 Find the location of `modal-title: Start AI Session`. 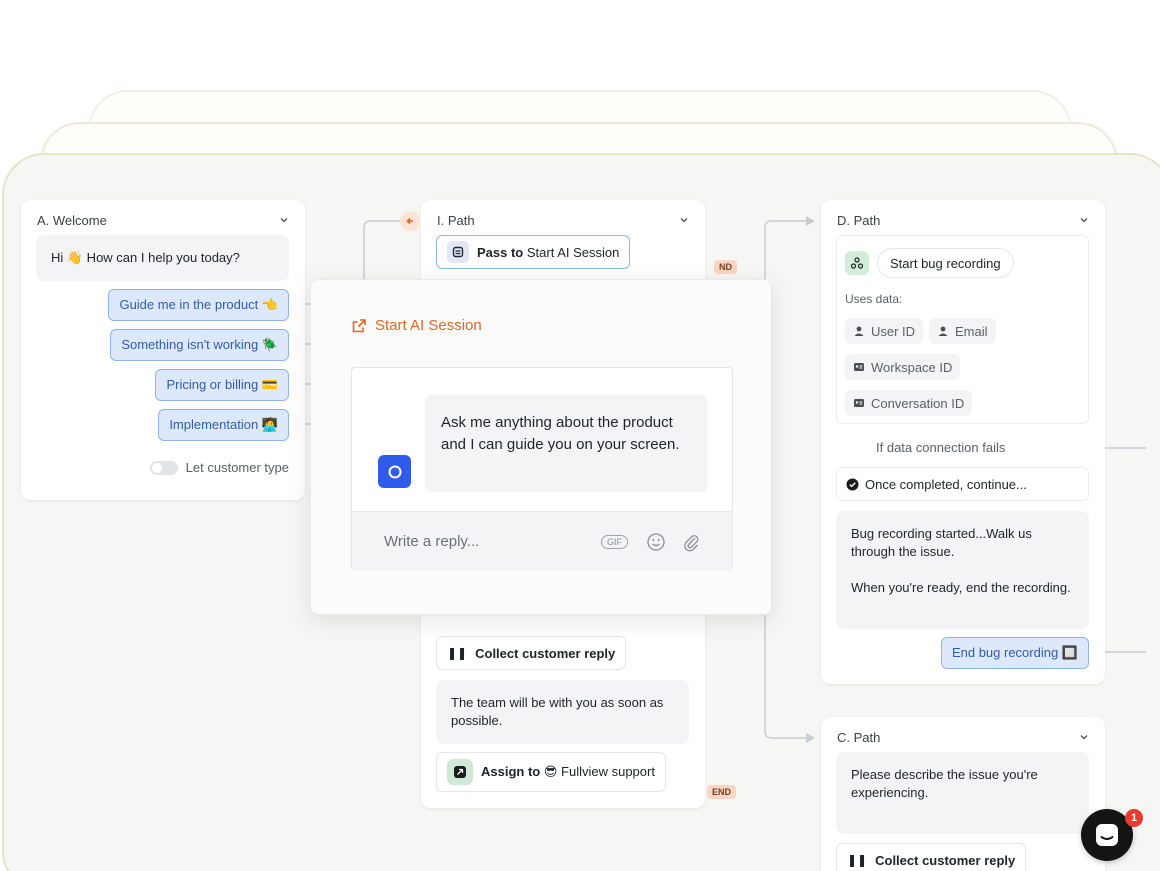

modal-title: Start AI Session is located at coordinates (428, 325).